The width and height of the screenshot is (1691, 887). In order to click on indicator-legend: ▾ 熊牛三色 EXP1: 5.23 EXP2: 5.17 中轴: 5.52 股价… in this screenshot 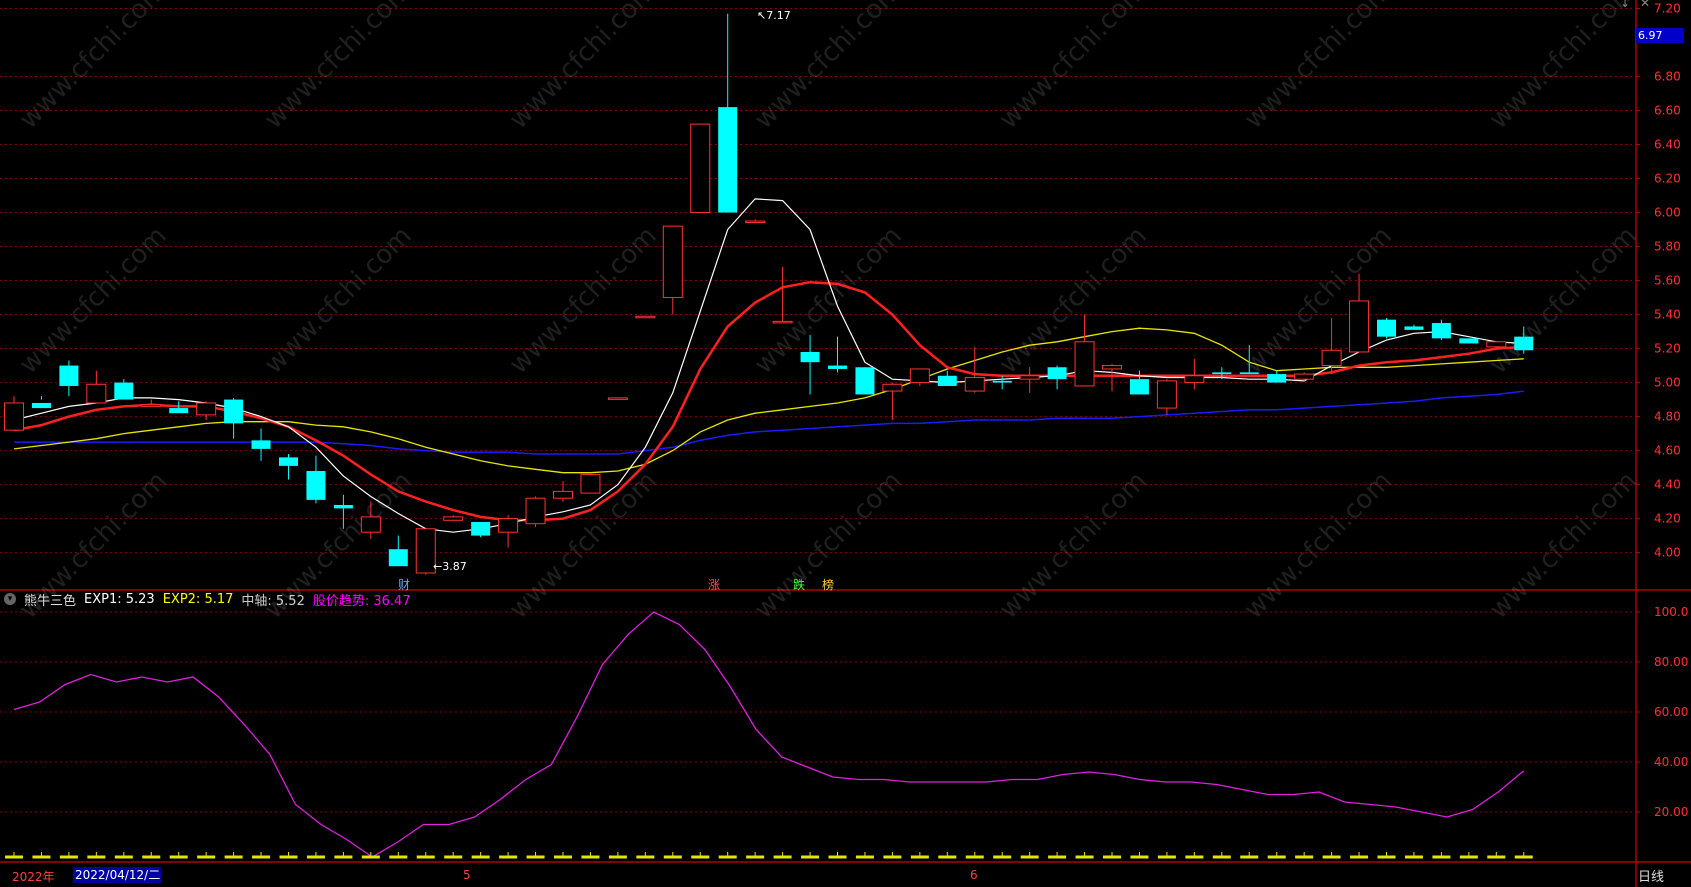, I will do `click(205, 599)`.